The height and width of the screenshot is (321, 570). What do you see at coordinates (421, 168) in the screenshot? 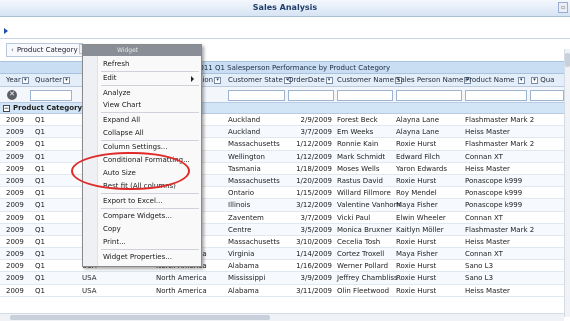
I see `cell-sp: Yaron Edwards` at bounding box center [421, 168].